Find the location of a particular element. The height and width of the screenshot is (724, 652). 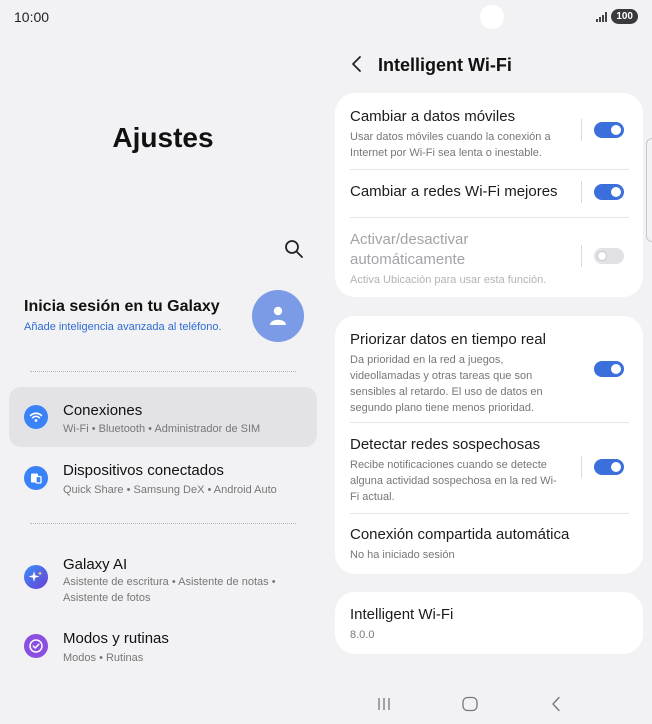

page-title: Intelligent Wi-Fi is located at coordinates (445, 65).